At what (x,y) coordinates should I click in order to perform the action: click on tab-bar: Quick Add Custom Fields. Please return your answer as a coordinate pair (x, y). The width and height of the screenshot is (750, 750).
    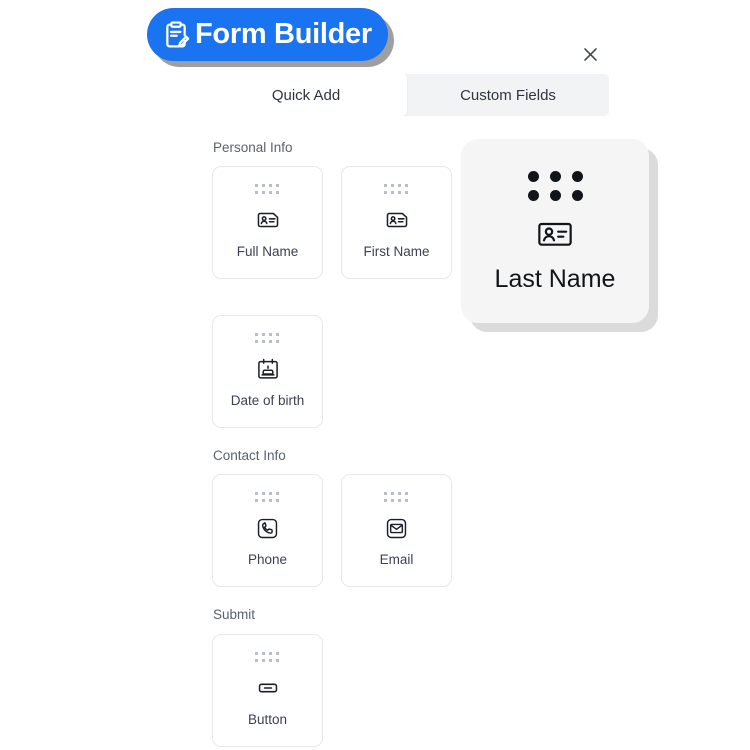
    Looking at the image, I should click on (407, 95).